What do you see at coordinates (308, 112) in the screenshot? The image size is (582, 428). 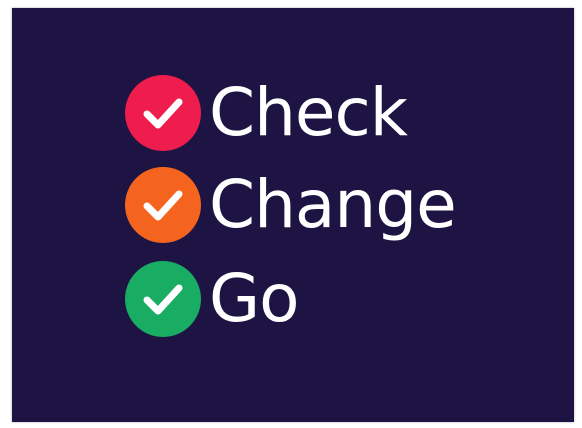 I see `check-label: Check` at bounding box center [308, 112].